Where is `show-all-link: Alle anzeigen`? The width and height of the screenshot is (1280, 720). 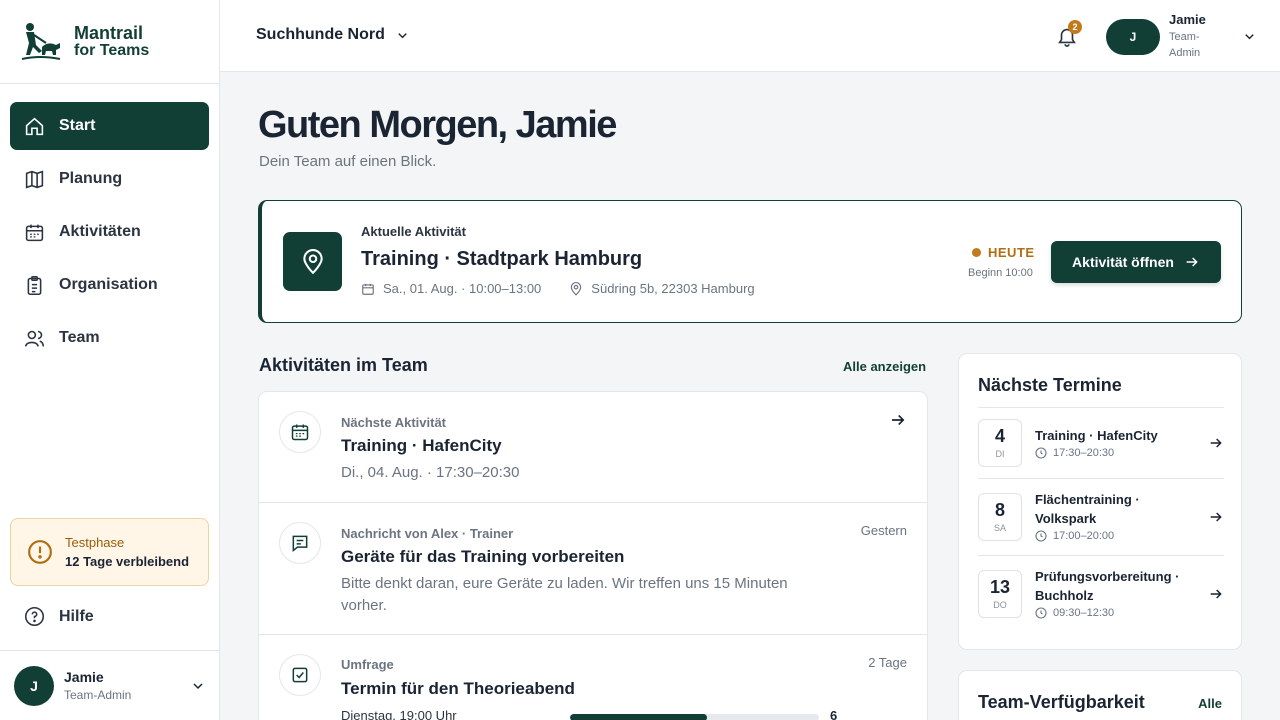 show-all-link: Alle anzeigen is located at coordinates (884, 366).